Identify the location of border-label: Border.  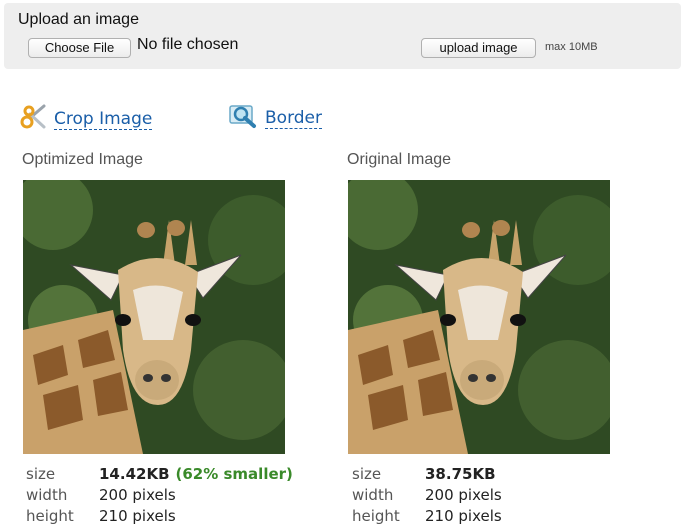
(293, 118).